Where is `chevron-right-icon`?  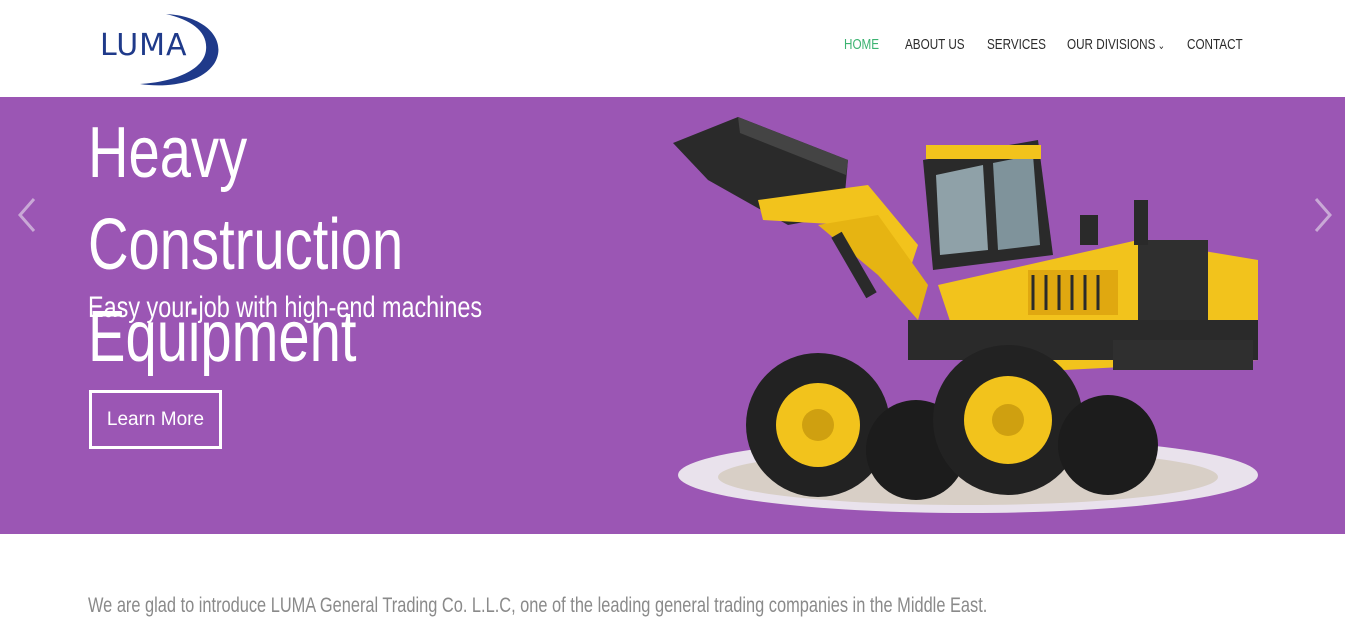
chevron-right-icon is located at coordinates (1323, 215).